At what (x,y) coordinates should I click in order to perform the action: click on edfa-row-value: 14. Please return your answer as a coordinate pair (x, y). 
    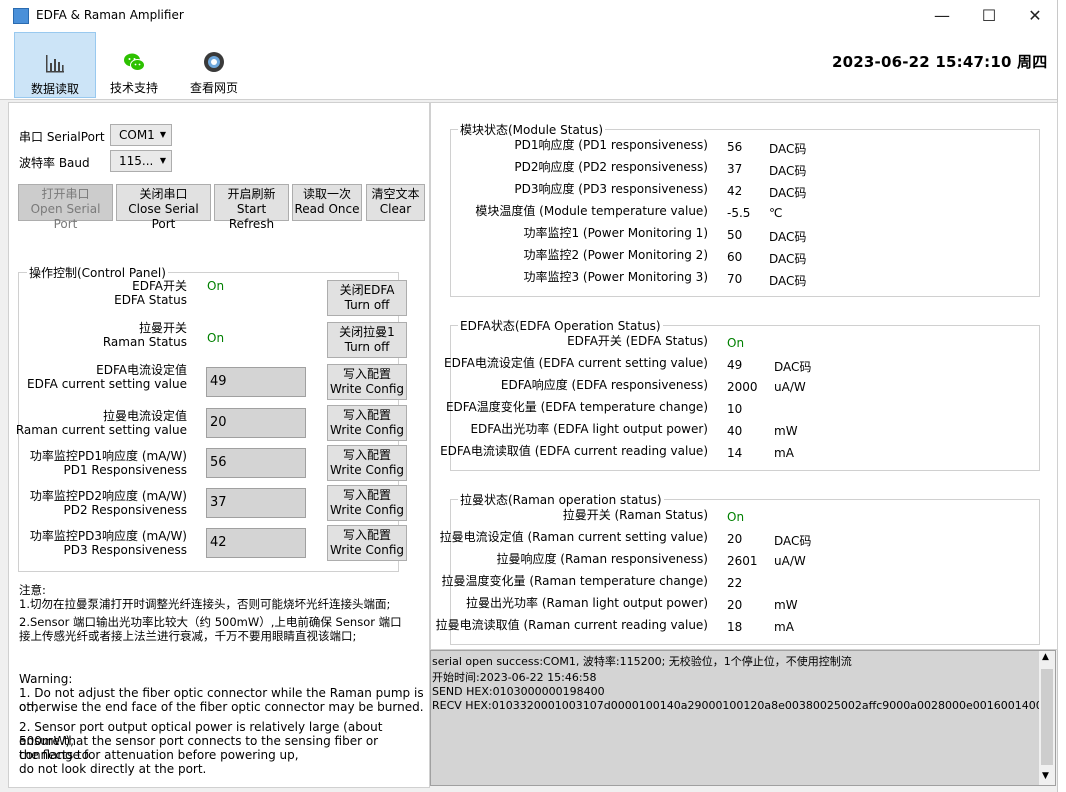
    Looking at the image, I should click on (735, 453).